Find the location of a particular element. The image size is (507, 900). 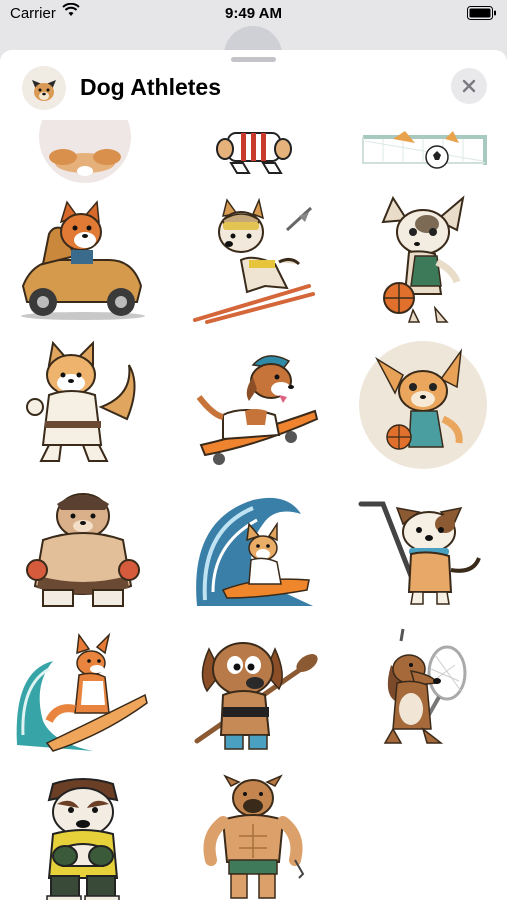

sticker-hound-tennis-racket is located at coordinates (423, 695).